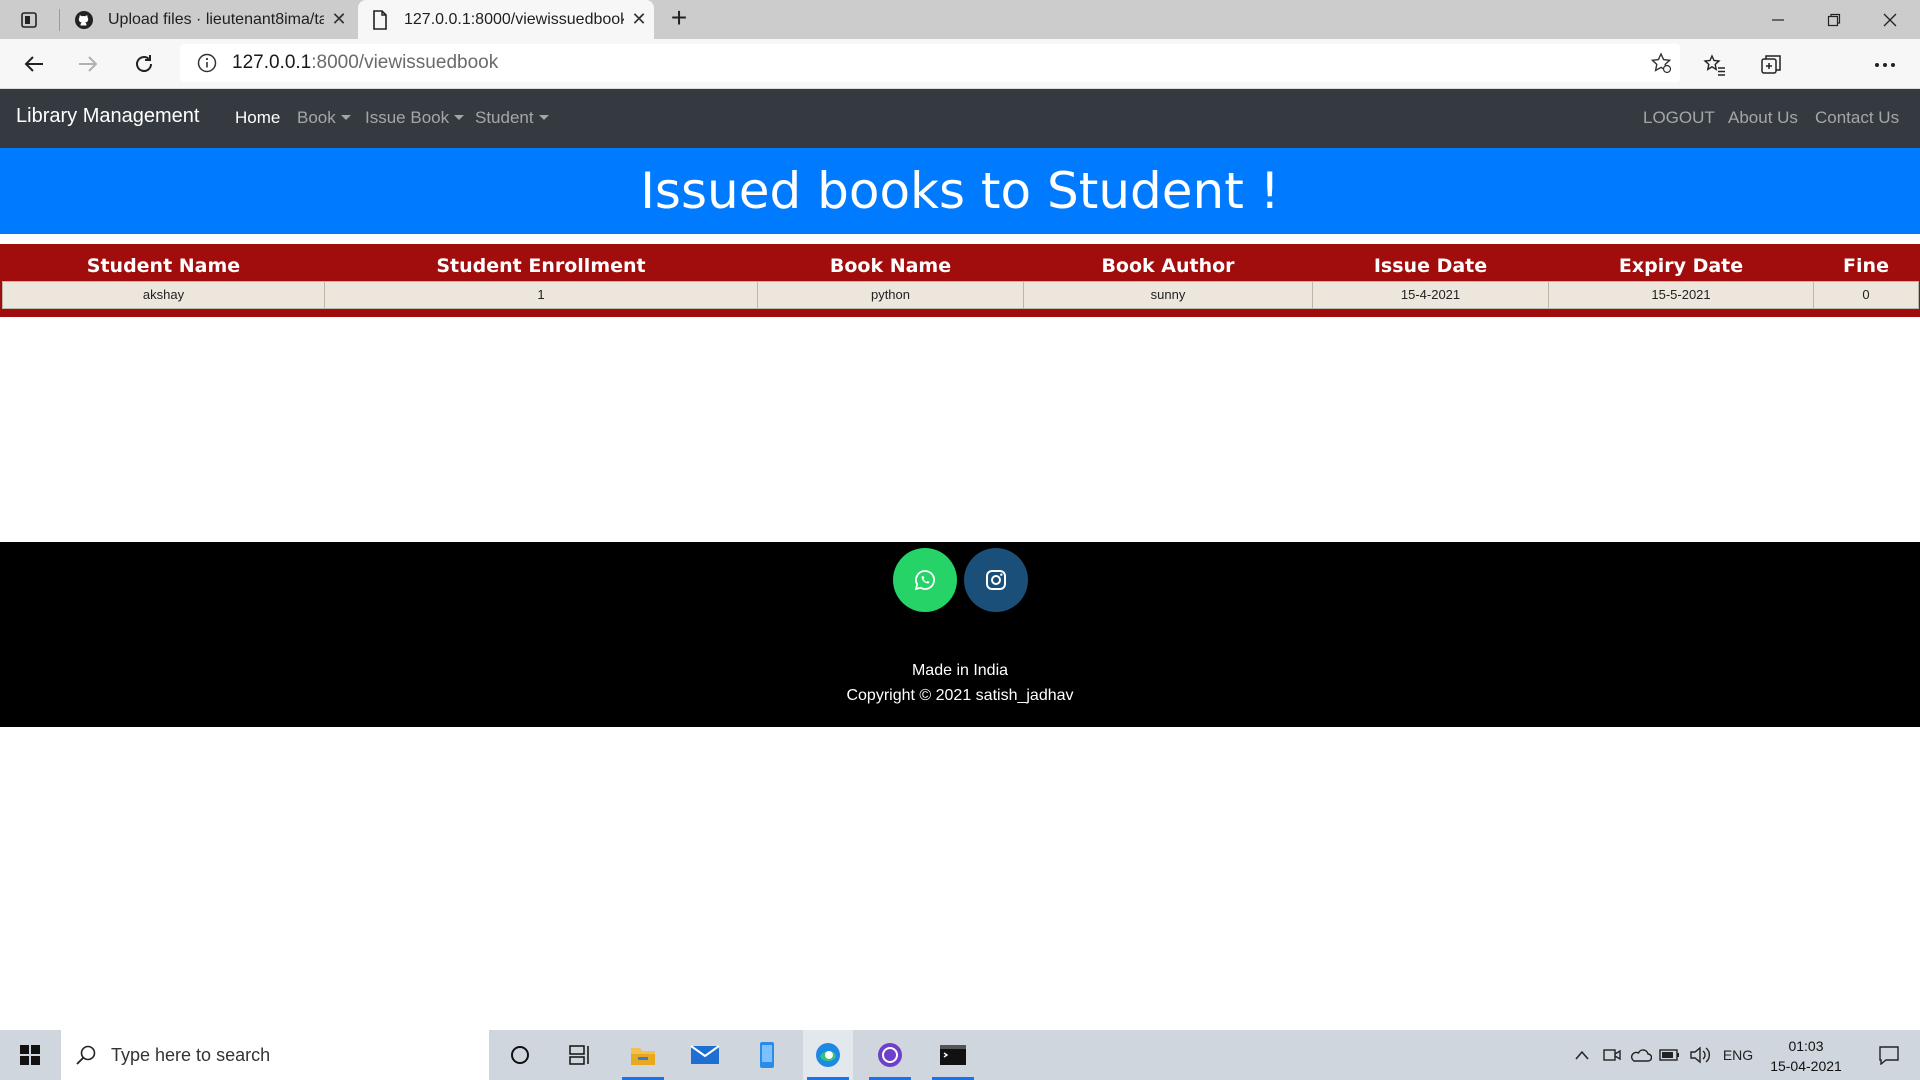 The height and width of the screenshot is (1080, 1920). I want to click on nav-about: About Us, so click(1763, 118).